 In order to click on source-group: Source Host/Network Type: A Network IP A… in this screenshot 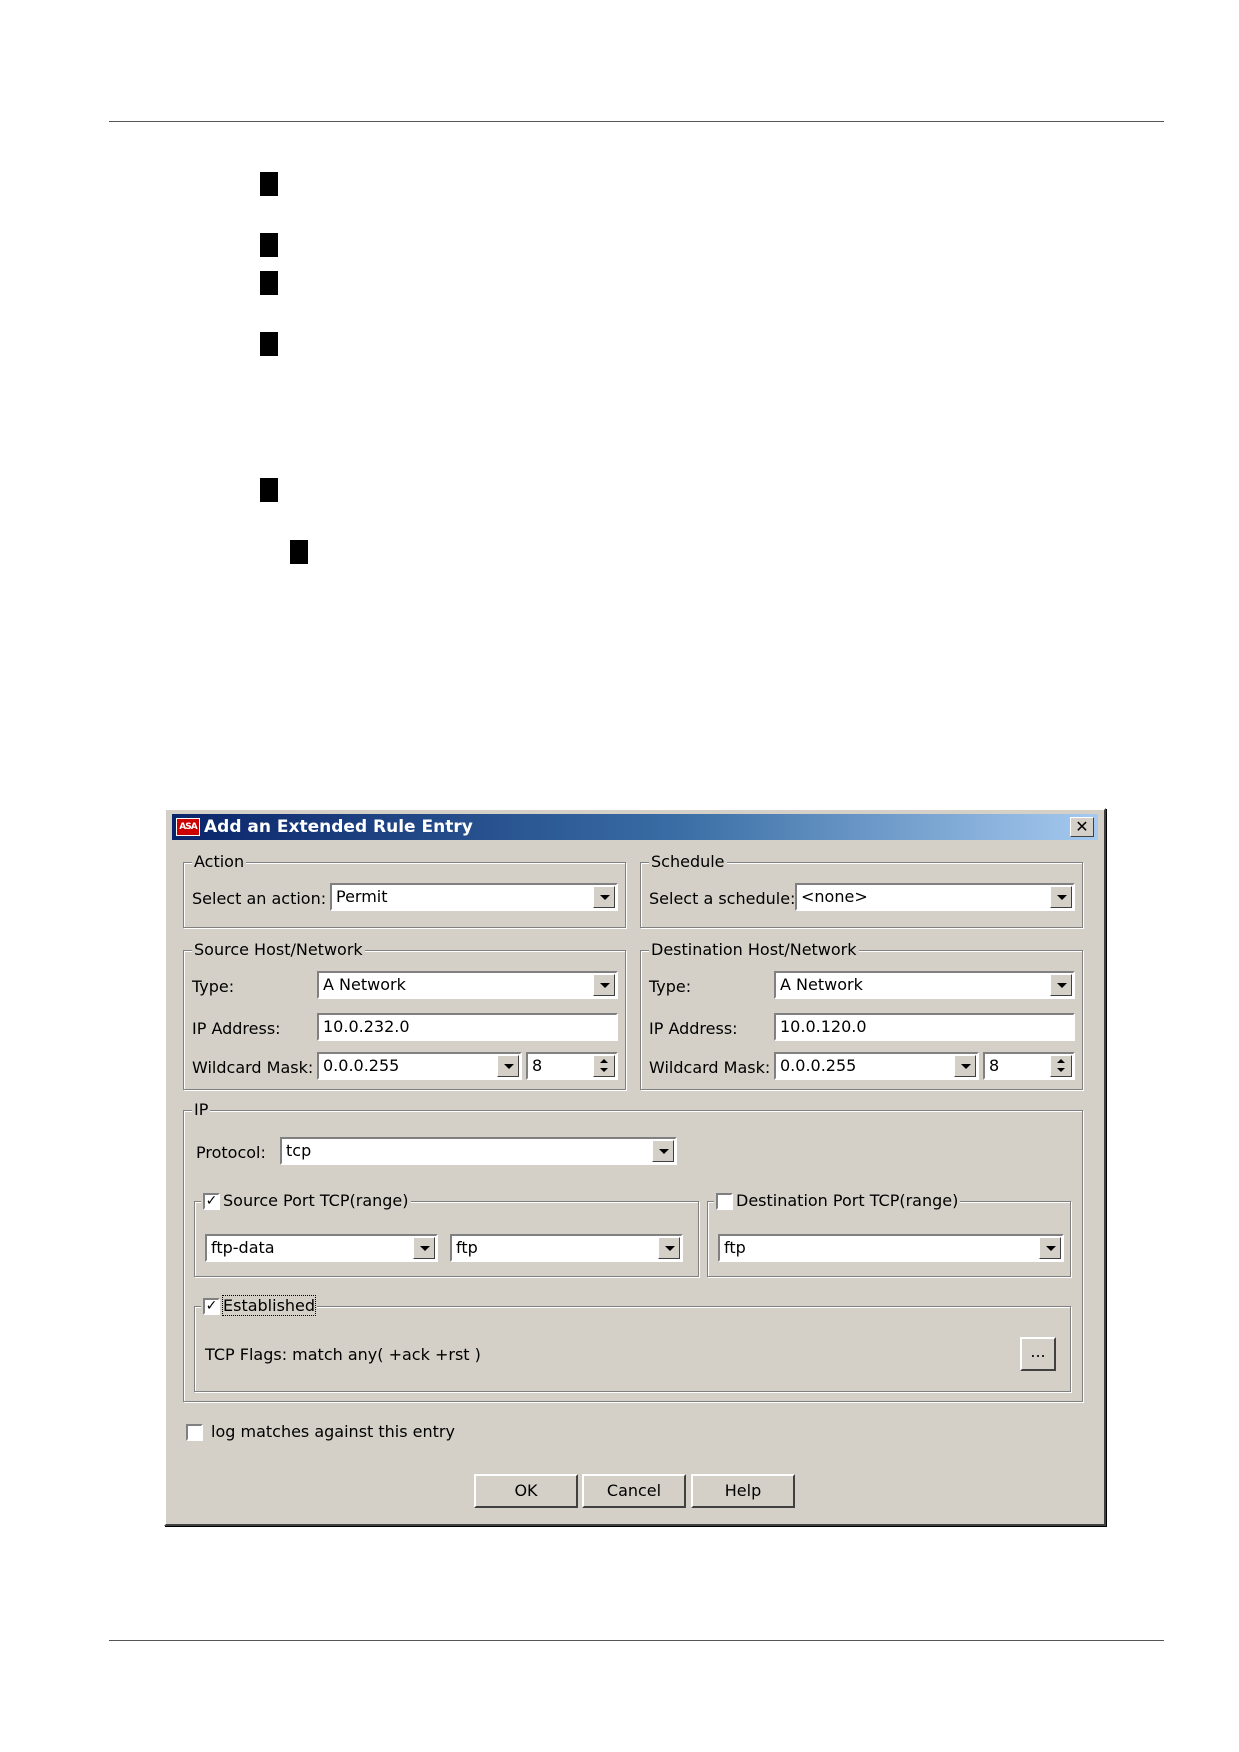, I will do `click(404, 1015)`.